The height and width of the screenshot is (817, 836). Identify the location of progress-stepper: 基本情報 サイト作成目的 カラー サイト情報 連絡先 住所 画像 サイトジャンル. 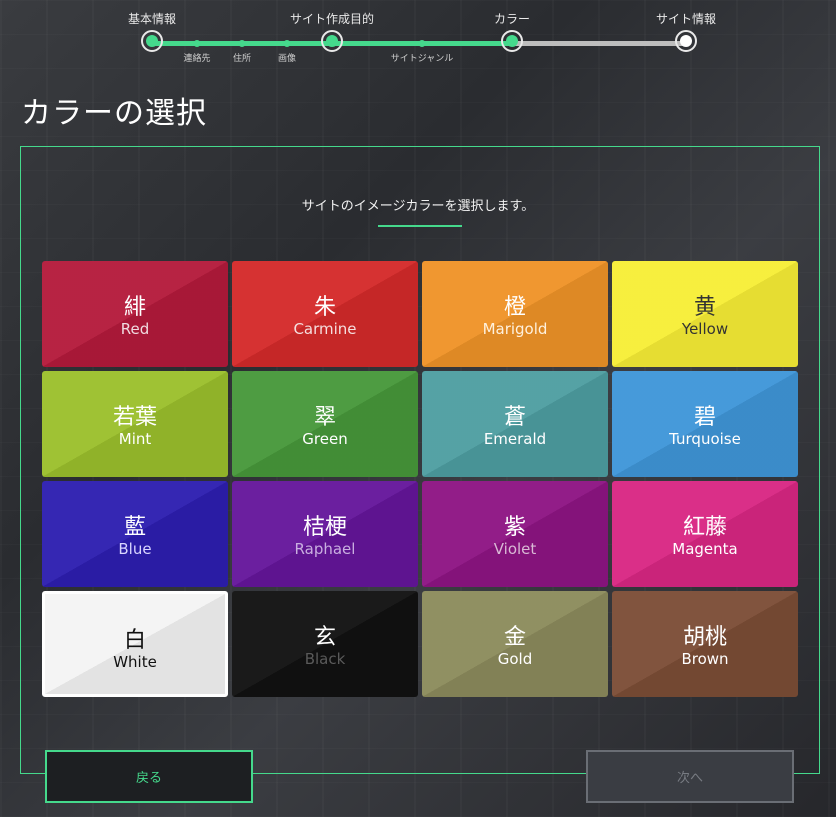
(418, 35).